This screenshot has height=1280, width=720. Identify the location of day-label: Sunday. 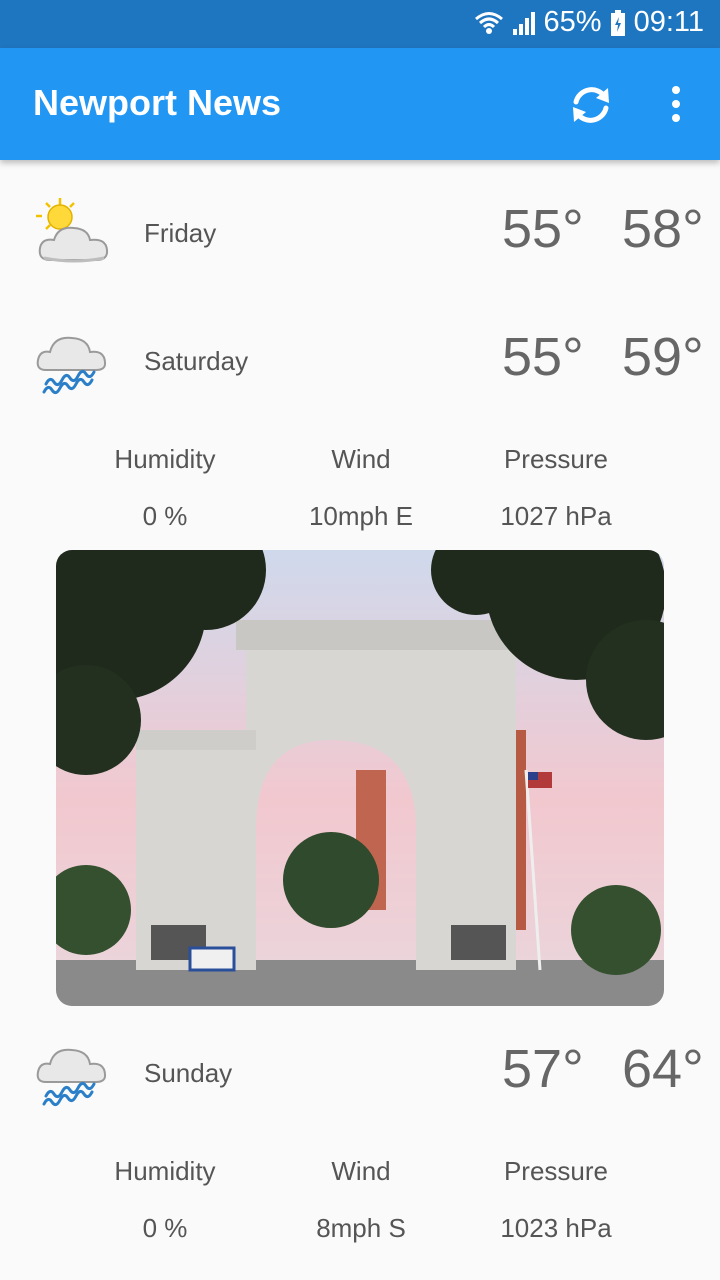
(188, 1073).